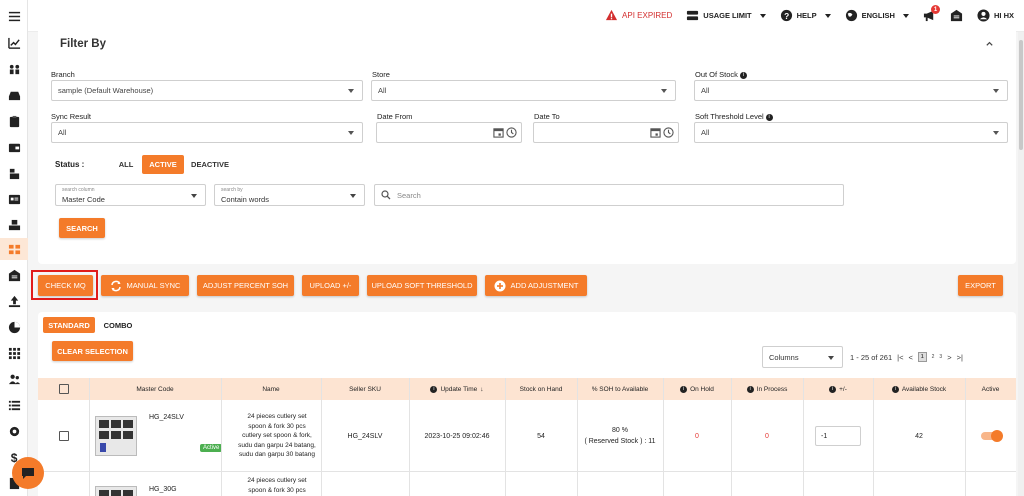 The width and height of the screenshot is (1024, 496). Describe the element at coordinates (365, 389) in the screenshot. I see `col-seller-sku: Seller SKU` at that location.